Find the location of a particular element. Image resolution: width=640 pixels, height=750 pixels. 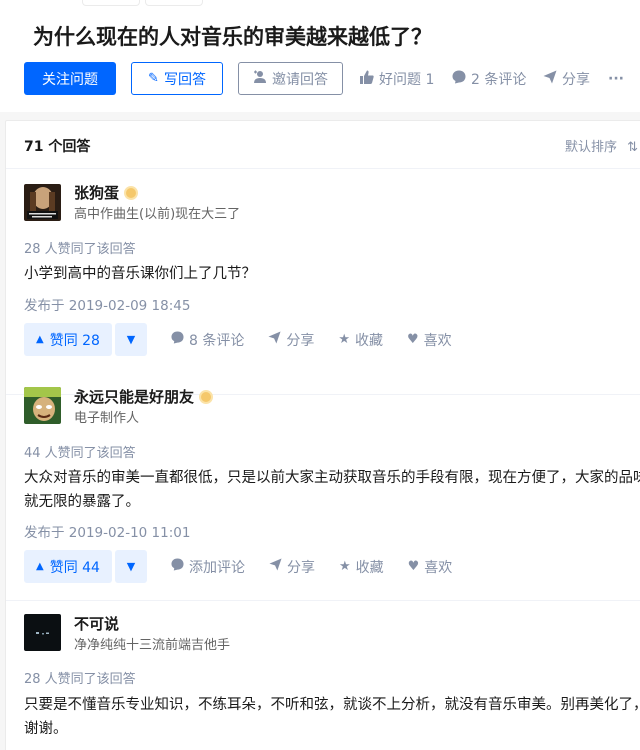

author-name-text: 永远只能是好朋友 is located at coordinates (134, 397).